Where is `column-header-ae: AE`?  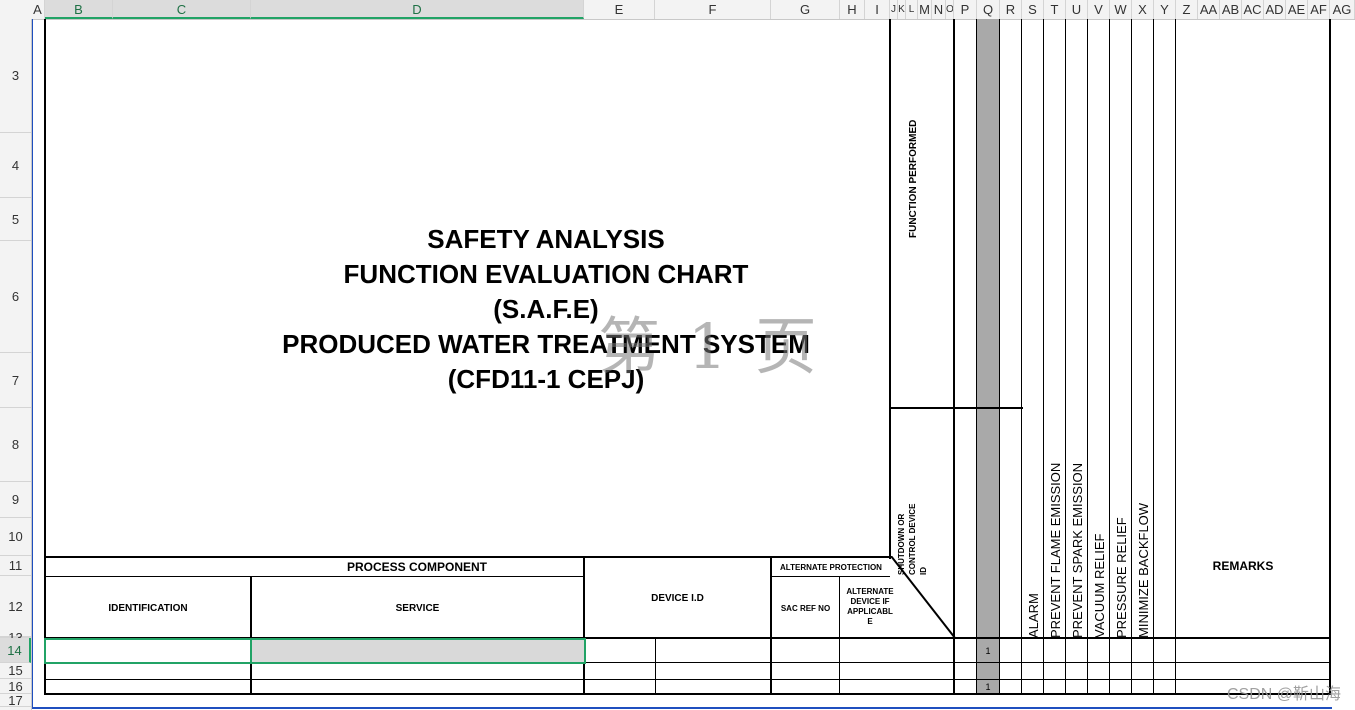
column-header-ae: AE is located at coordinates (1297, 9).